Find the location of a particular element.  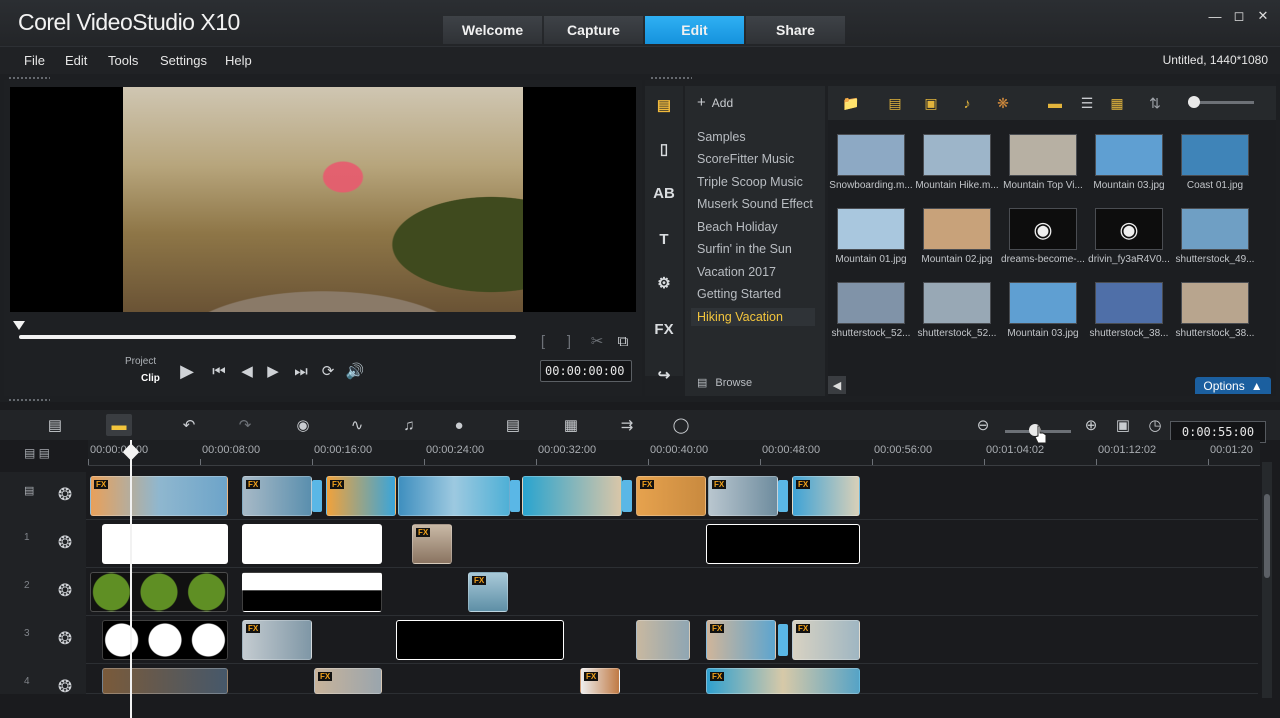

show-audio-icon: ♪ is located at coordinates (967, 103).